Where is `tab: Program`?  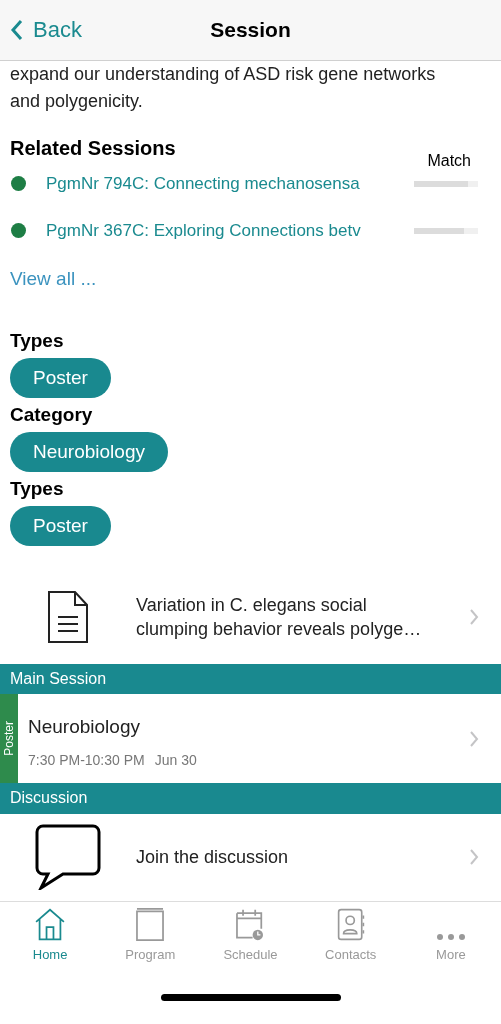
tab: Program is located at coordinates (150, 939).